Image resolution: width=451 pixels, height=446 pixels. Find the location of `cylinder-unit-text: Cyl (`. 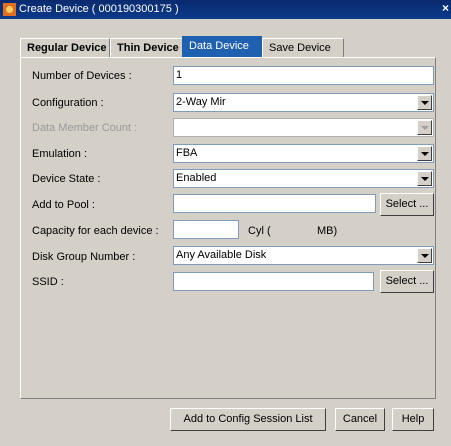

cylinder-unit-text: Cyl ( is located at coordinates (259, 231).